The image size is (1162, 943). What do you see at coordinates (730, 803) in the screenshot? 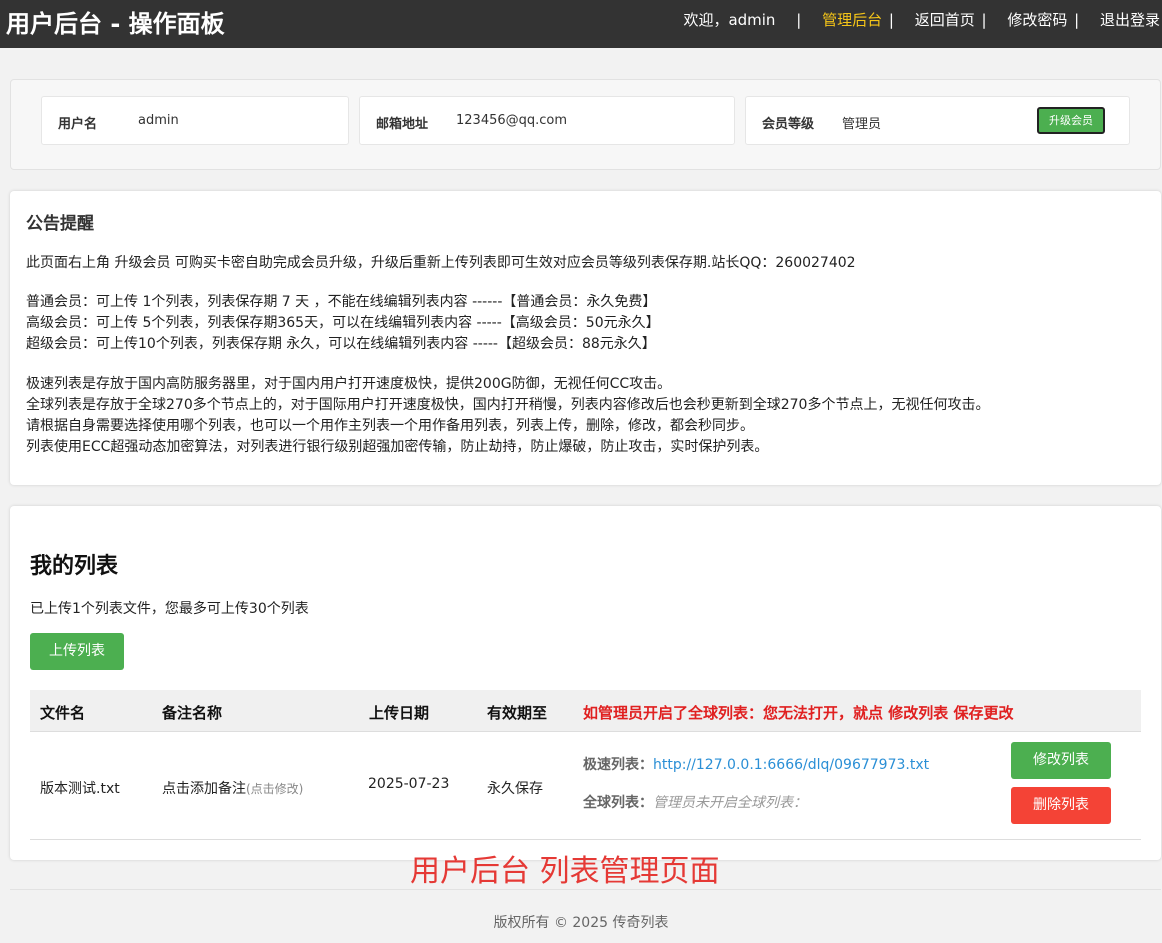
I see `global-list-status: 管理员未开启全球列表：` at bounding box center [730, 803].